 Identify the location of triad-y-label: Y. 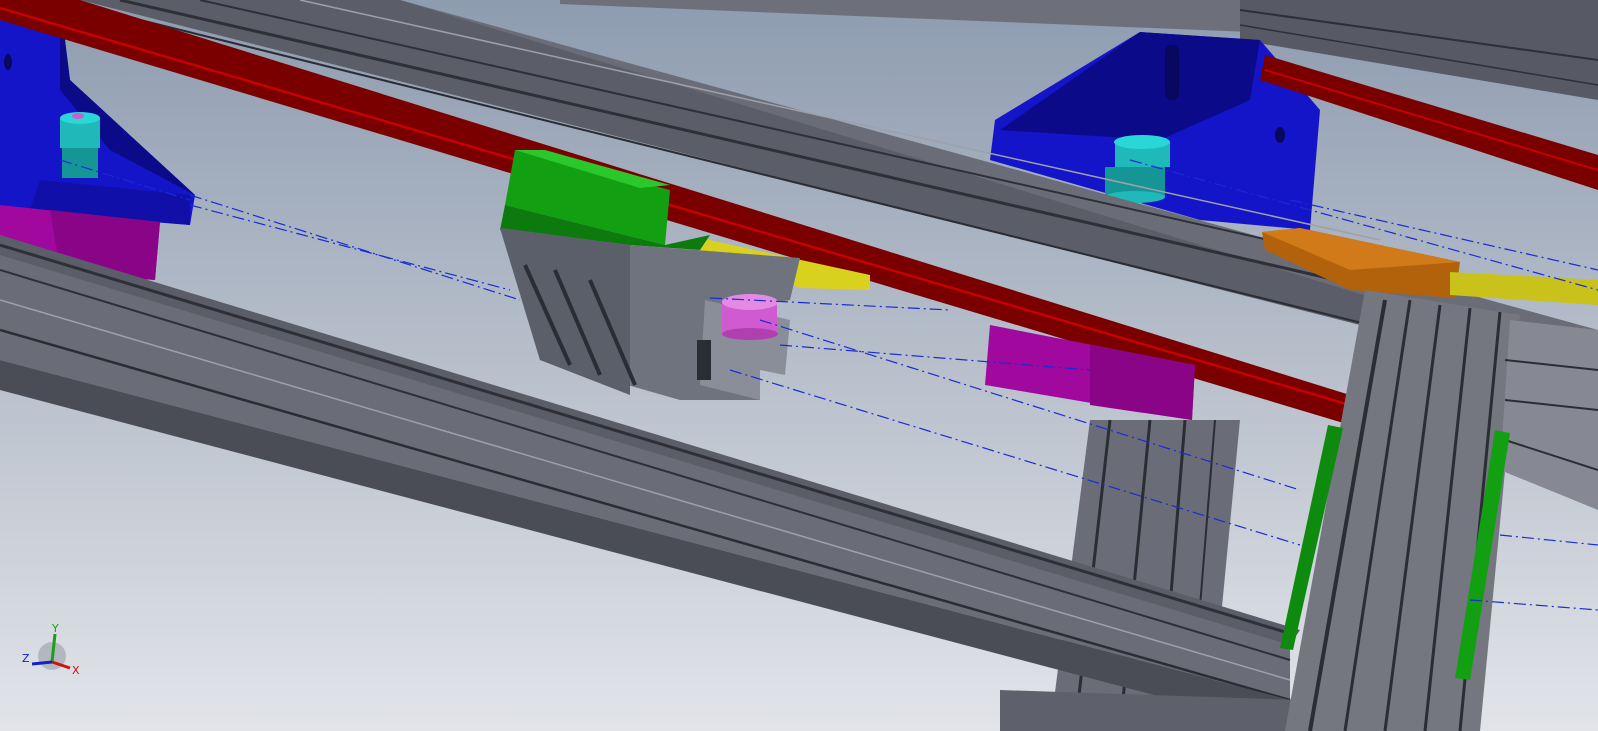
(55, 628).